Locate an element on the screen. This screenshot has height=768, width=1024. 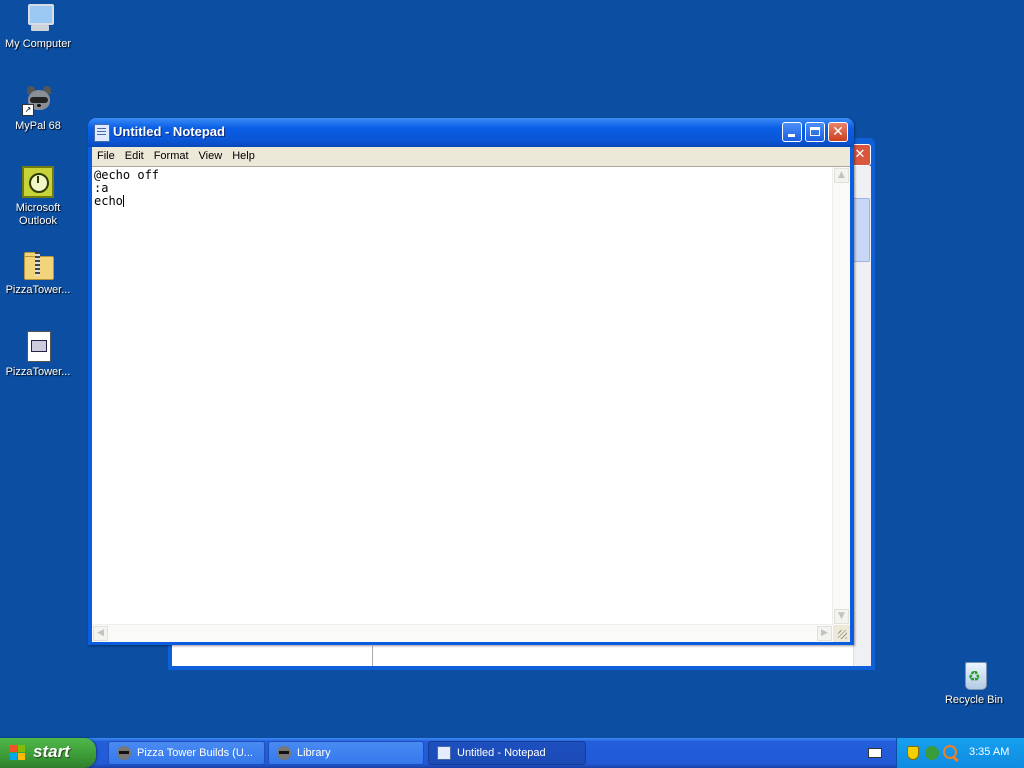
document-icon is located at coordinates (38, 346).